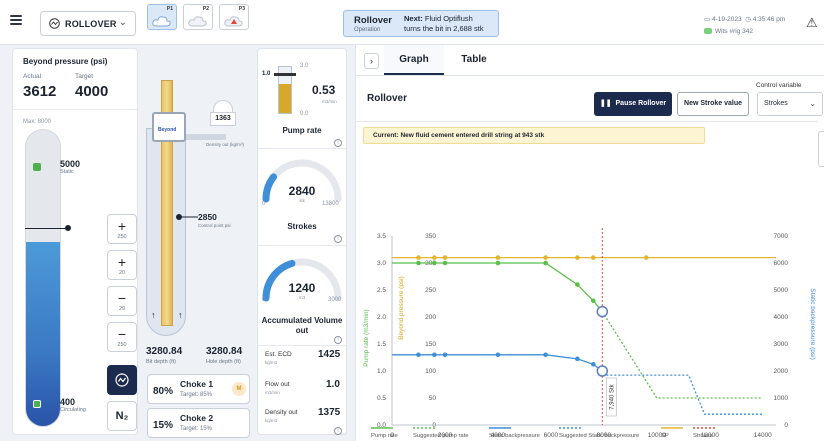 The image size is (824, 441). What do you see at coordinates (122, 309) in the screenshot?
I see `step-amount: 20` at bounding box center [122, 309].